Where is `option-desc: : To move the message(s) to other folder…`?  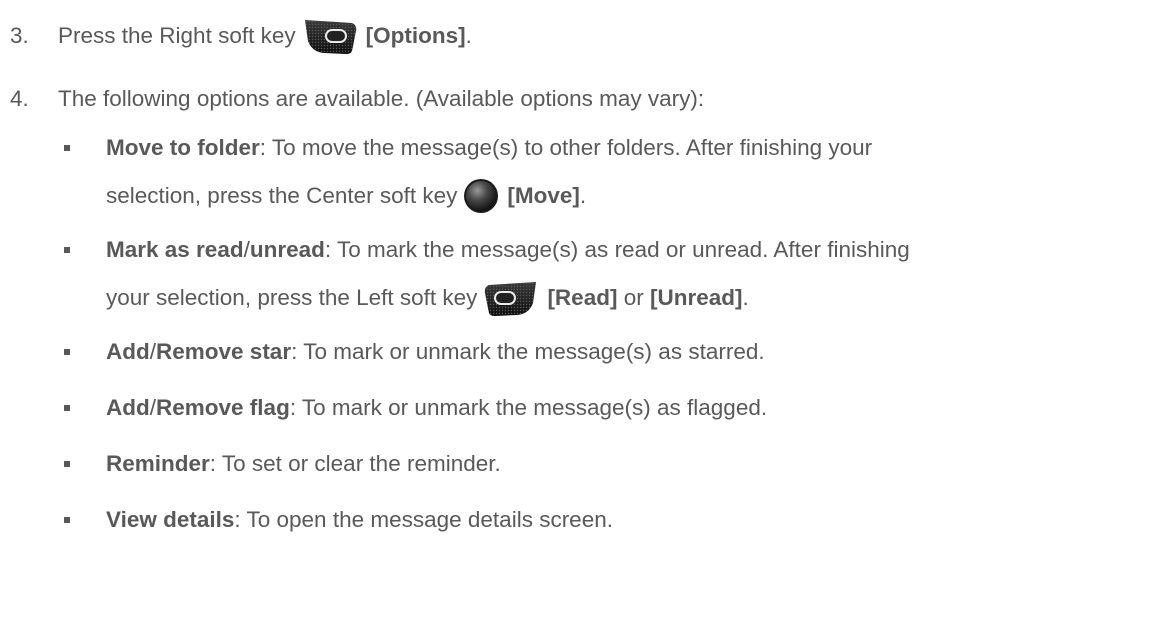
option-desc: : To move the message(s) to other folder… is located at coordinates (566, 147).